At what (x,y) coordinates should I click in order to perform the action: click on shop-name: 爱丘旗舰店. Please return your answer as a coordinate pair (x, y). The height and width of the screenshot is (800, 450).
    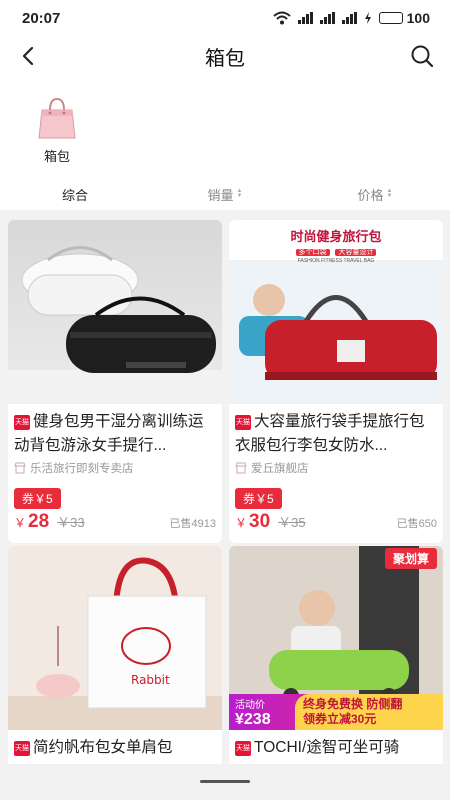
    Looking at the image, I should click on (280, 469).